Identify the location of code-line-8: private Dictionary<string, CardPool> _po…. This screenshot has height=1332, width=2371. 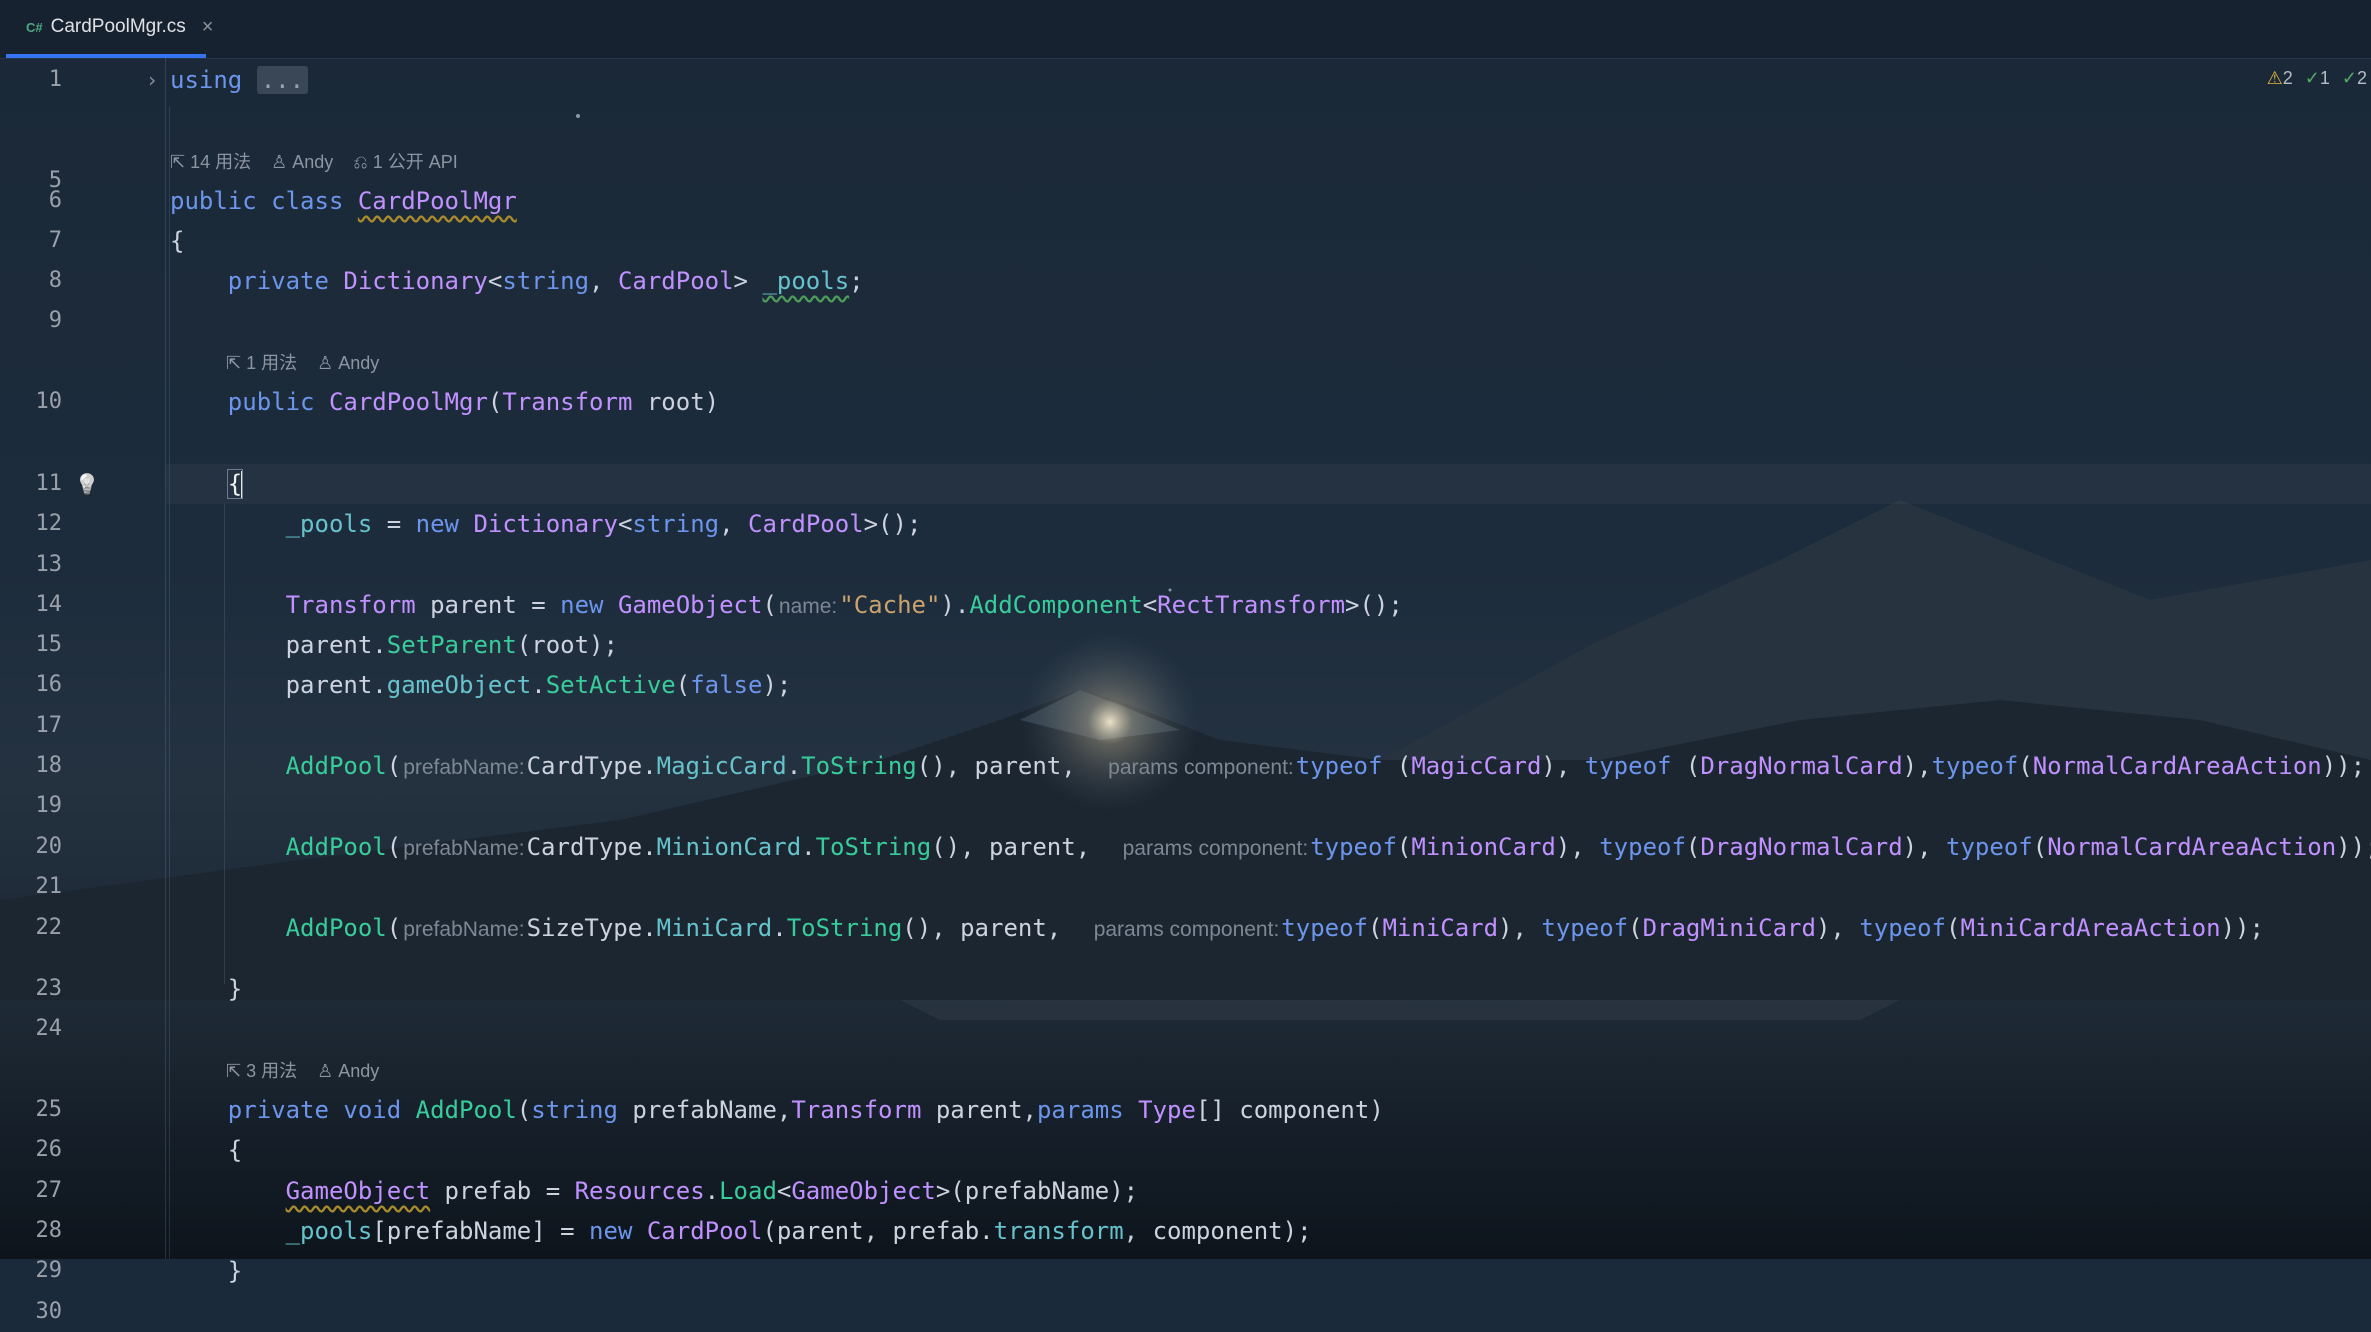
(545, 281).